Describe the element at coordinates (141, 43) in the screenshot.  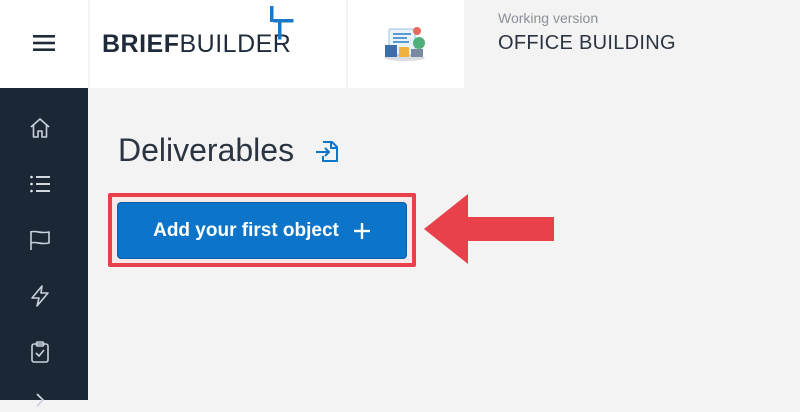
I see `logo-text-brief: BRIEF` at that location.